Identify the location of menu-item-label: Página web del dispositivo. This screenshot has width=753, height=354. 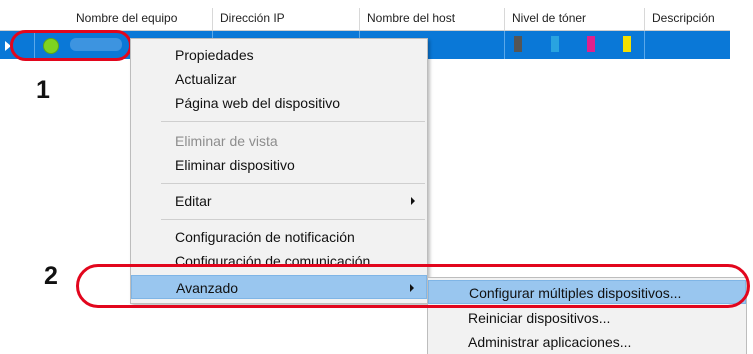
(257, 103).